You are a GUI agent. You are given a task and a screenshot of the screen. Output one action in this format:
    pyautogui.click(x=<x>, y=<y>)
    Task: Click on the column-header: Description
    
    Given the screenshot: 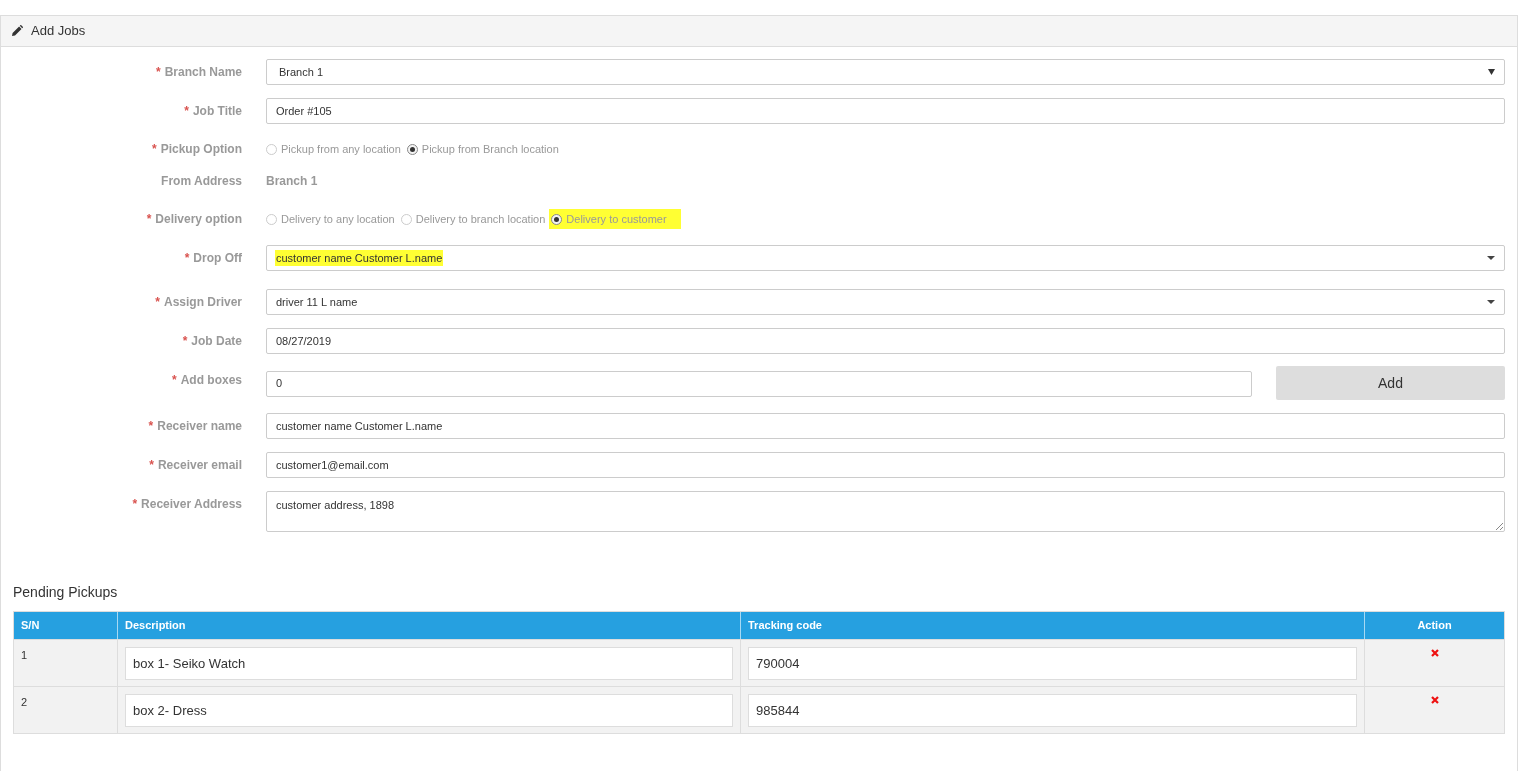 What is the action you would take?
    pyautogui.click(x=155, y=626)
    